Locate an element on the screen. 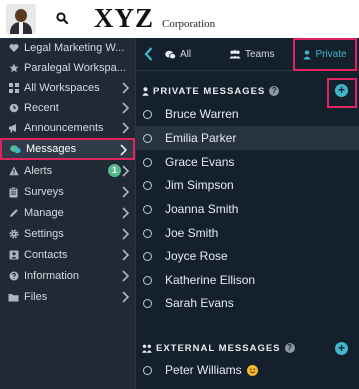  external-messages-title: EXTERNAL MESSAGES is located at coordinates (218, 348).